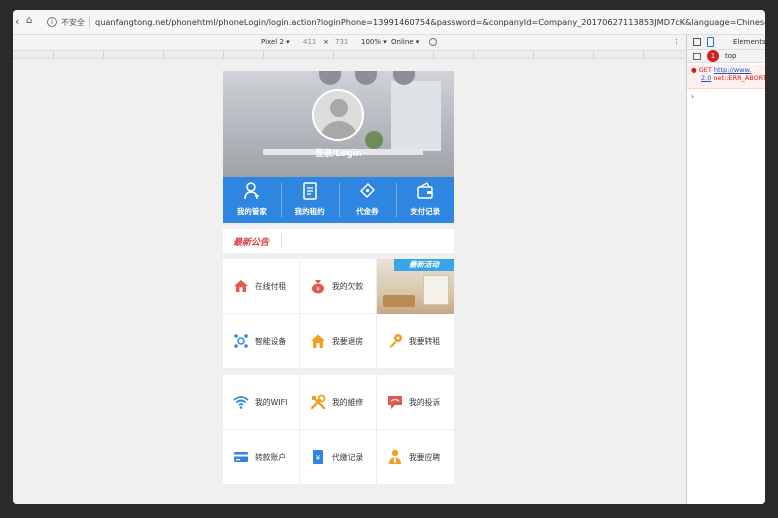 The width and height of the screenshot is (778, 518). I want to click on error-count-badge: 1, so click(713, 56).